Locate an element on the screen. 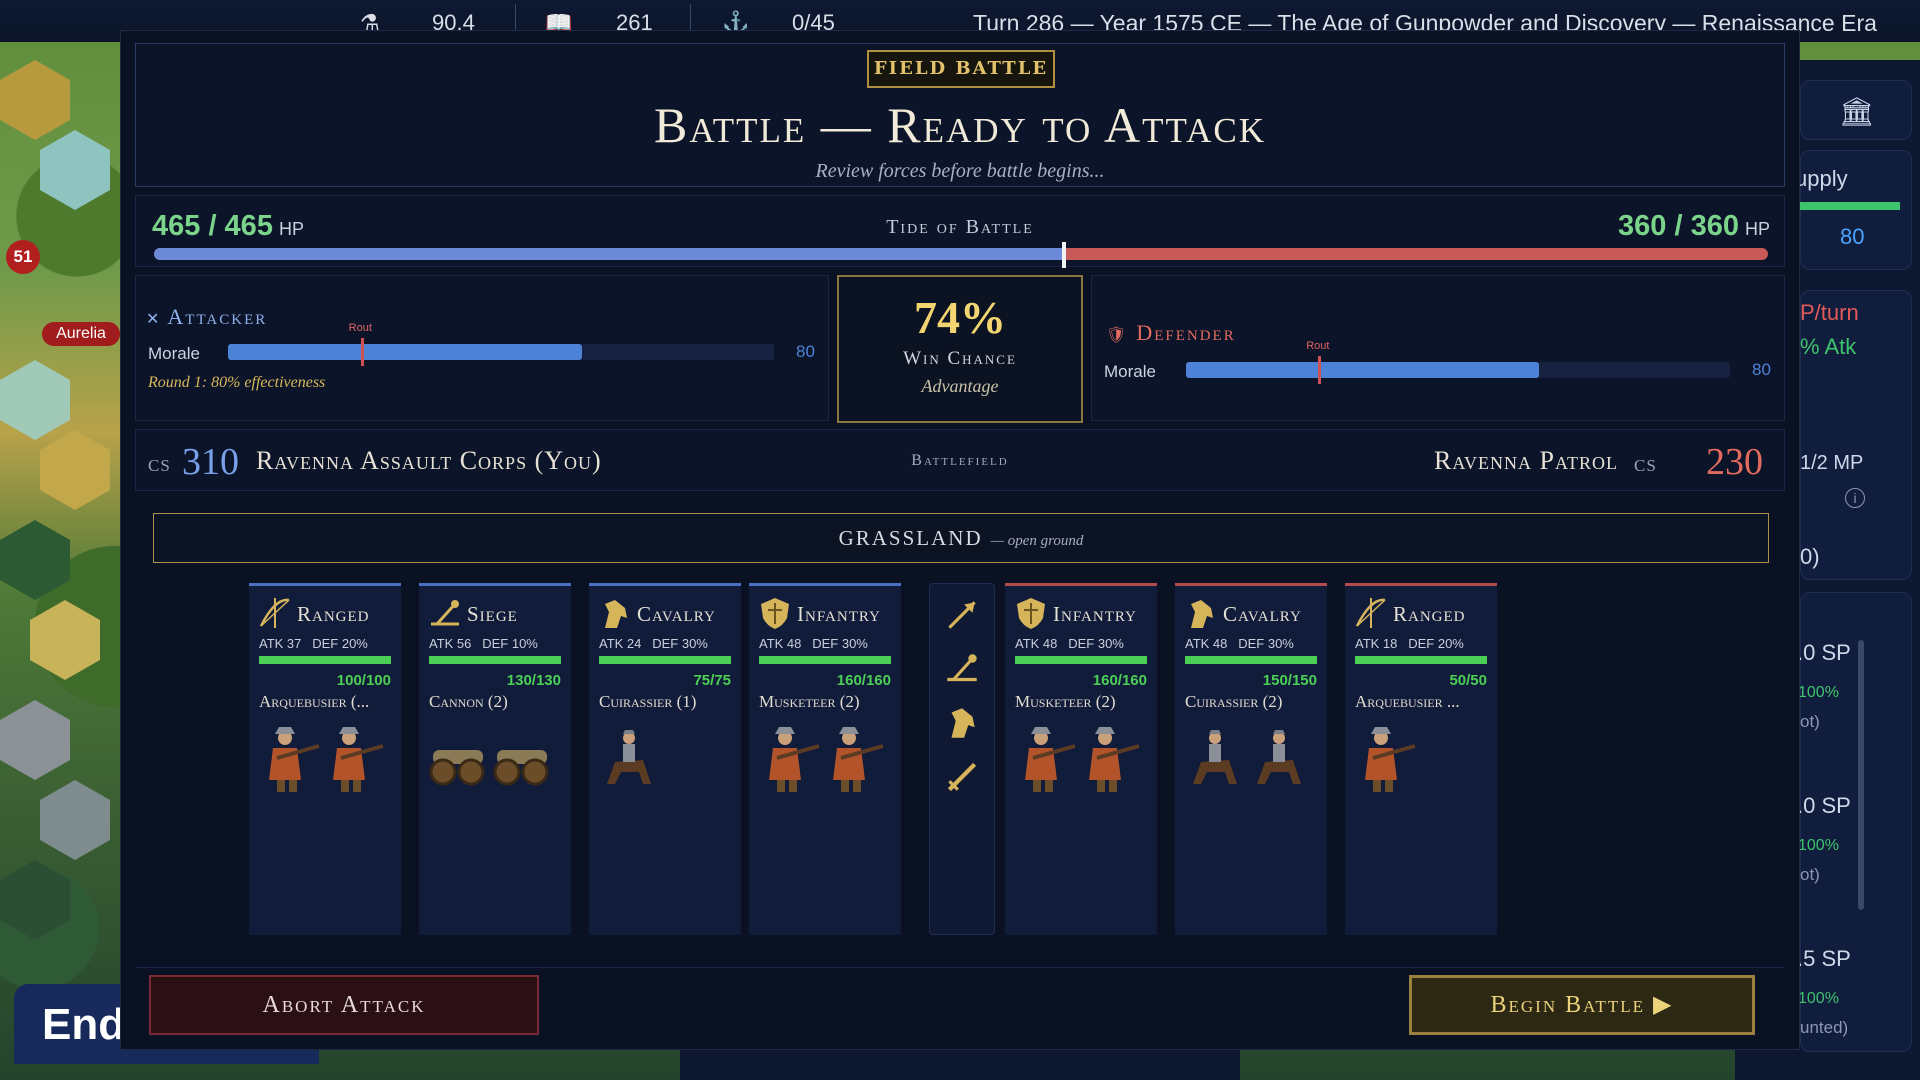 The width and height of the screenshot is (1920, 1080). unit-type: Ranged is located at coordinates (1429, 614).